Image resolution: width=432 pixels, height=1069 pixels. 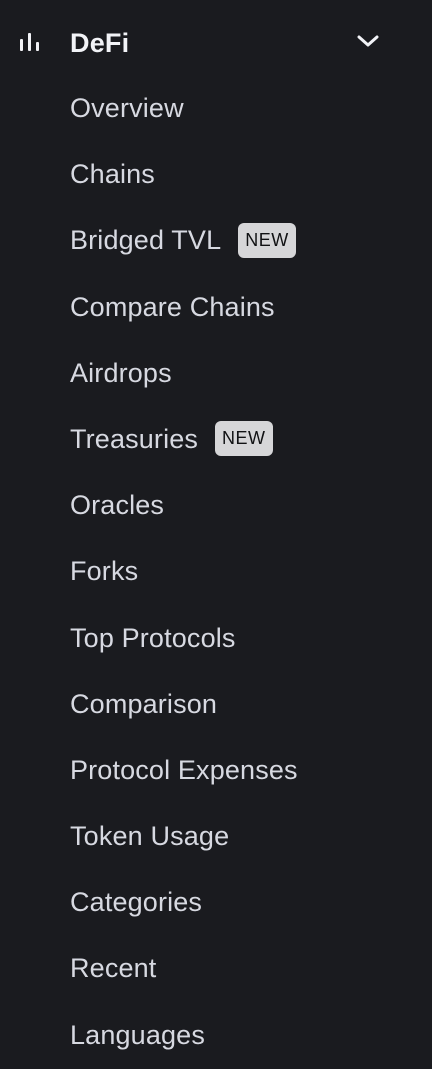 I want to click on nav-item-comparison: Comparison, so click(x=216, y=705).